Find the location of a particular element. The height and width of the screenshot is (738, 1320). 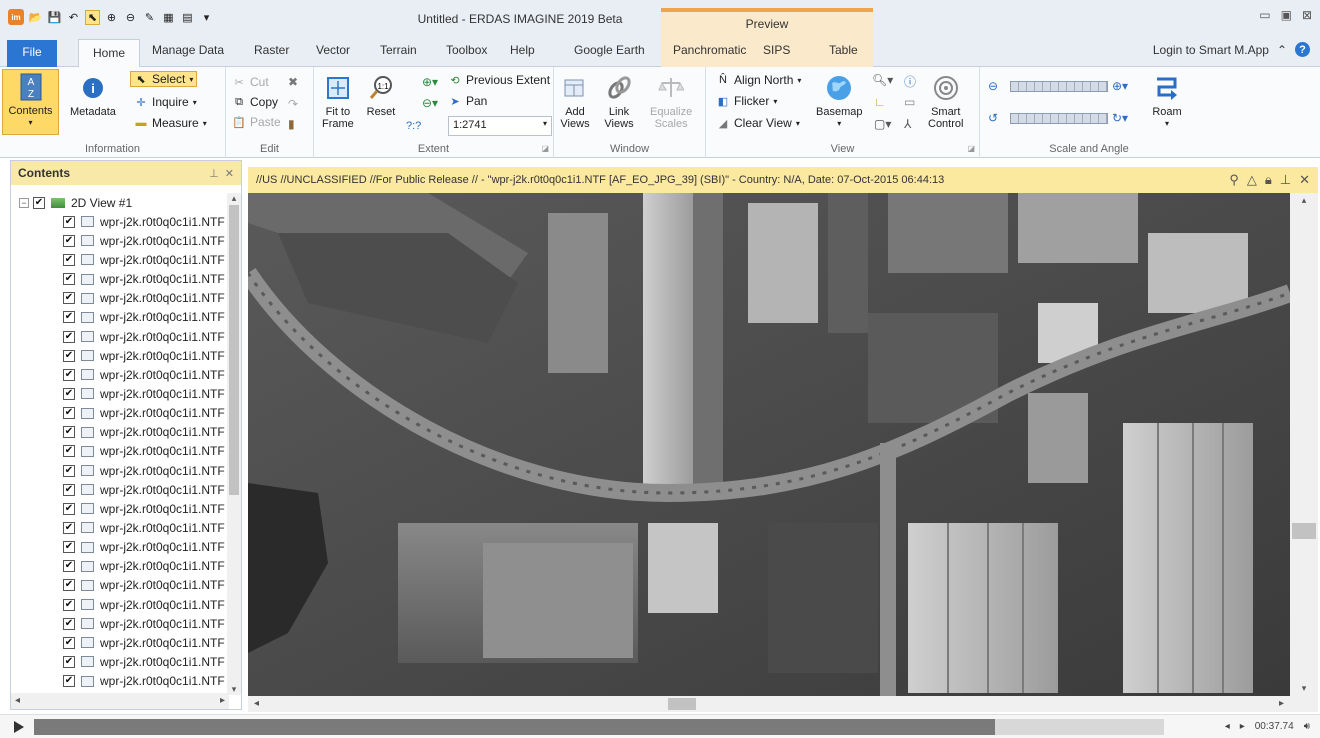

copy-button: ⧉ Copy is located at coordinates (255, 102).